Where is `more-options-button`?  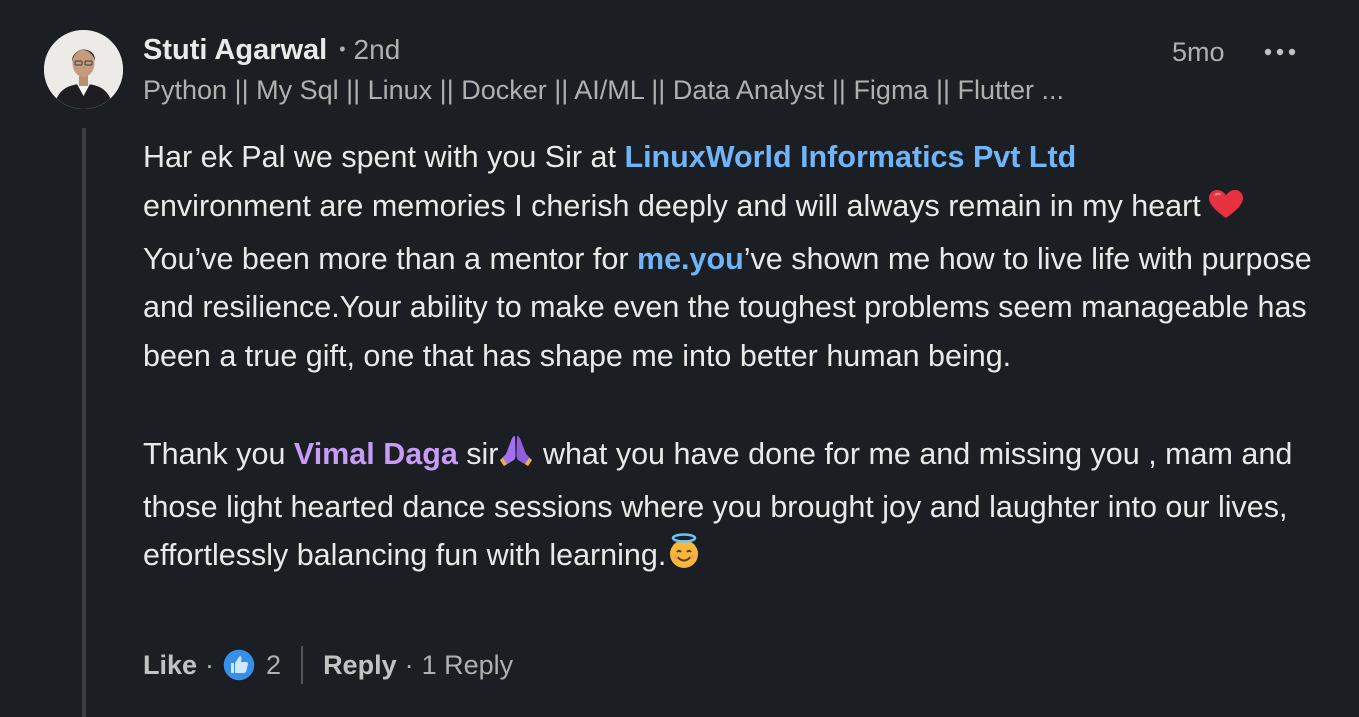 more-options-button is located at coordinates (1280, 52).